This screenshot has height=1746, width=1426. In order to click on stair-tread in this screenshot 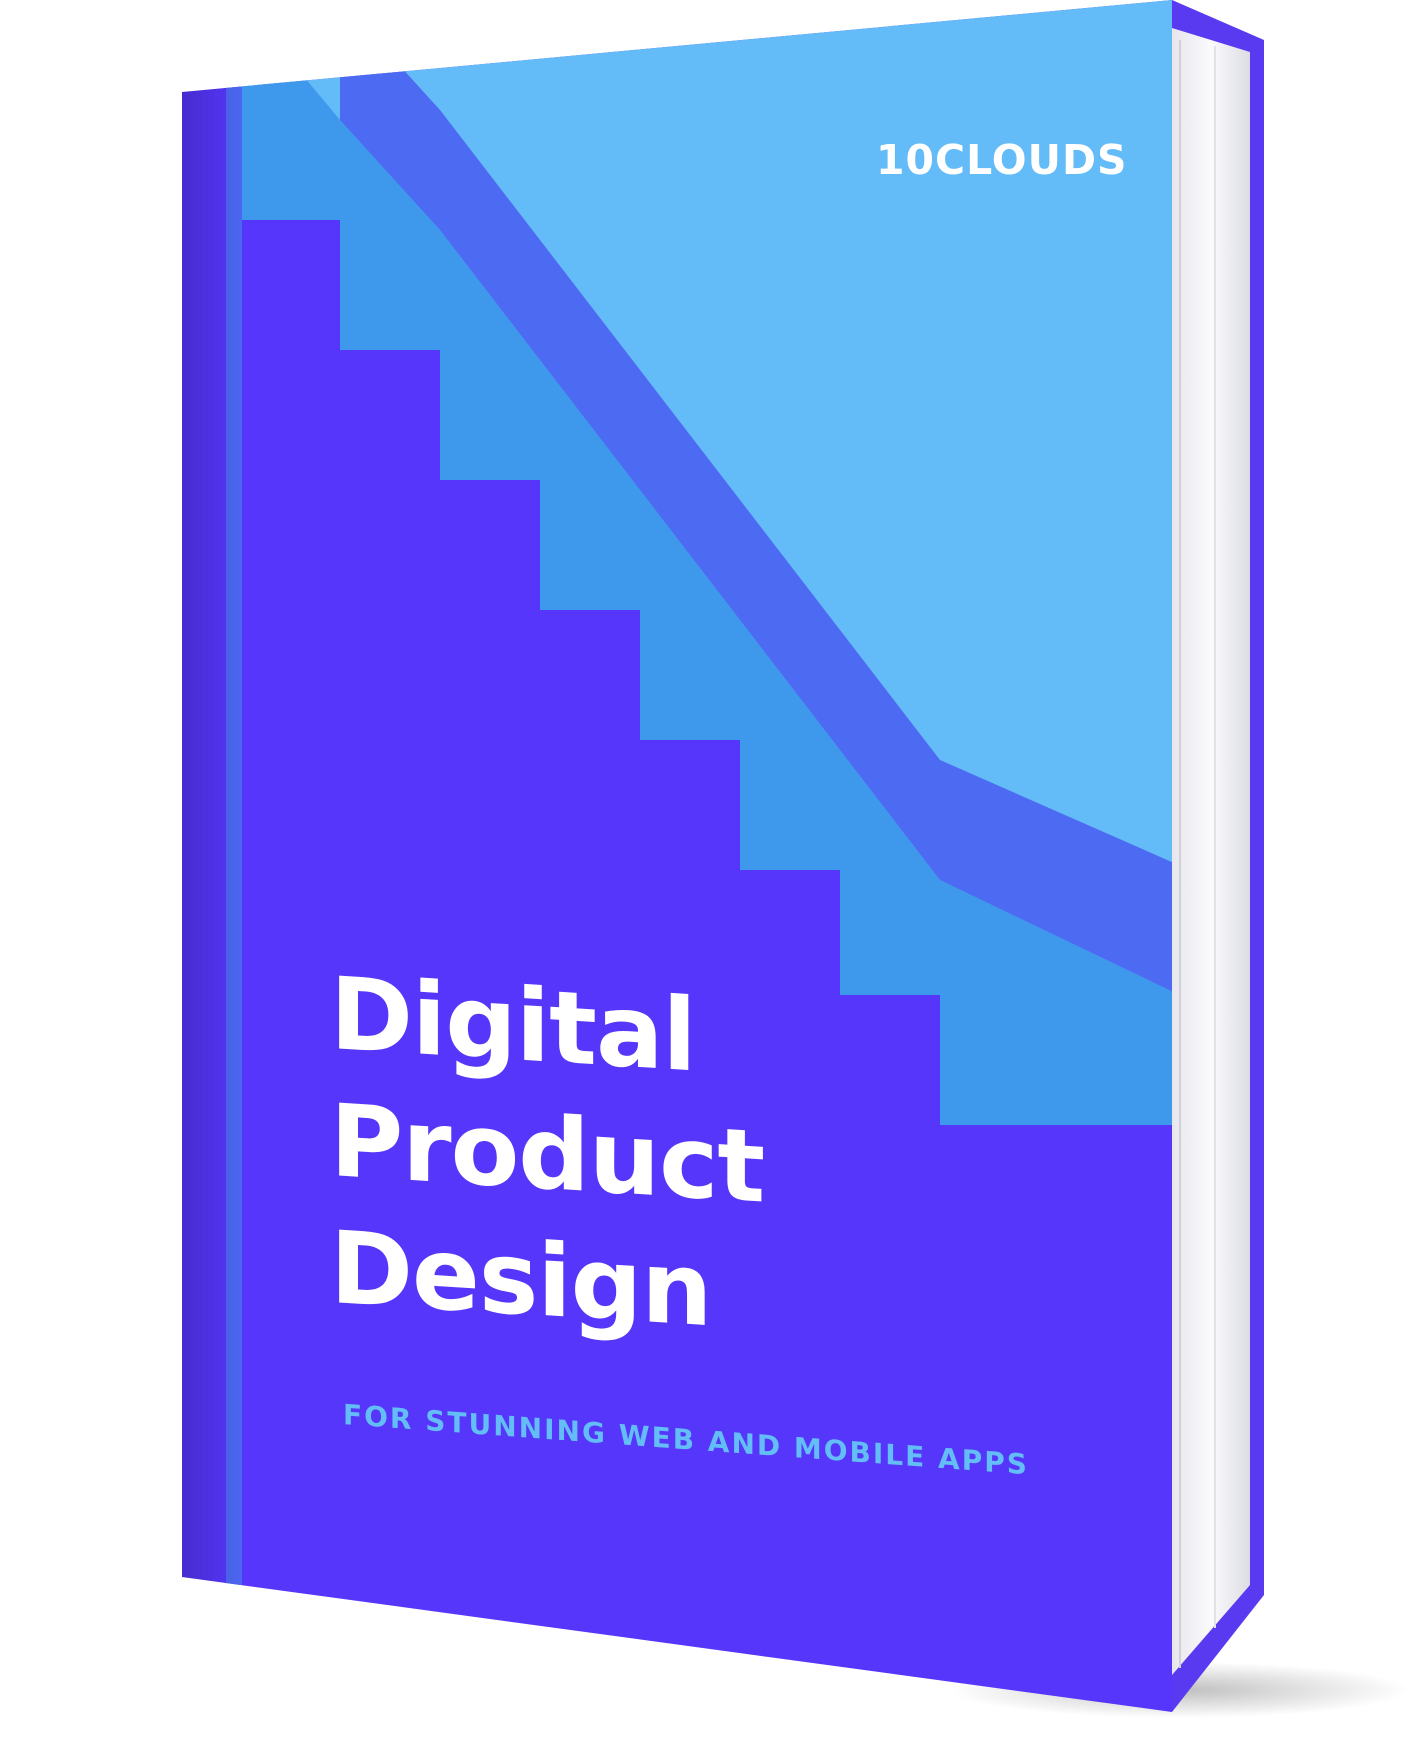, I will do `click(290, 110)`.